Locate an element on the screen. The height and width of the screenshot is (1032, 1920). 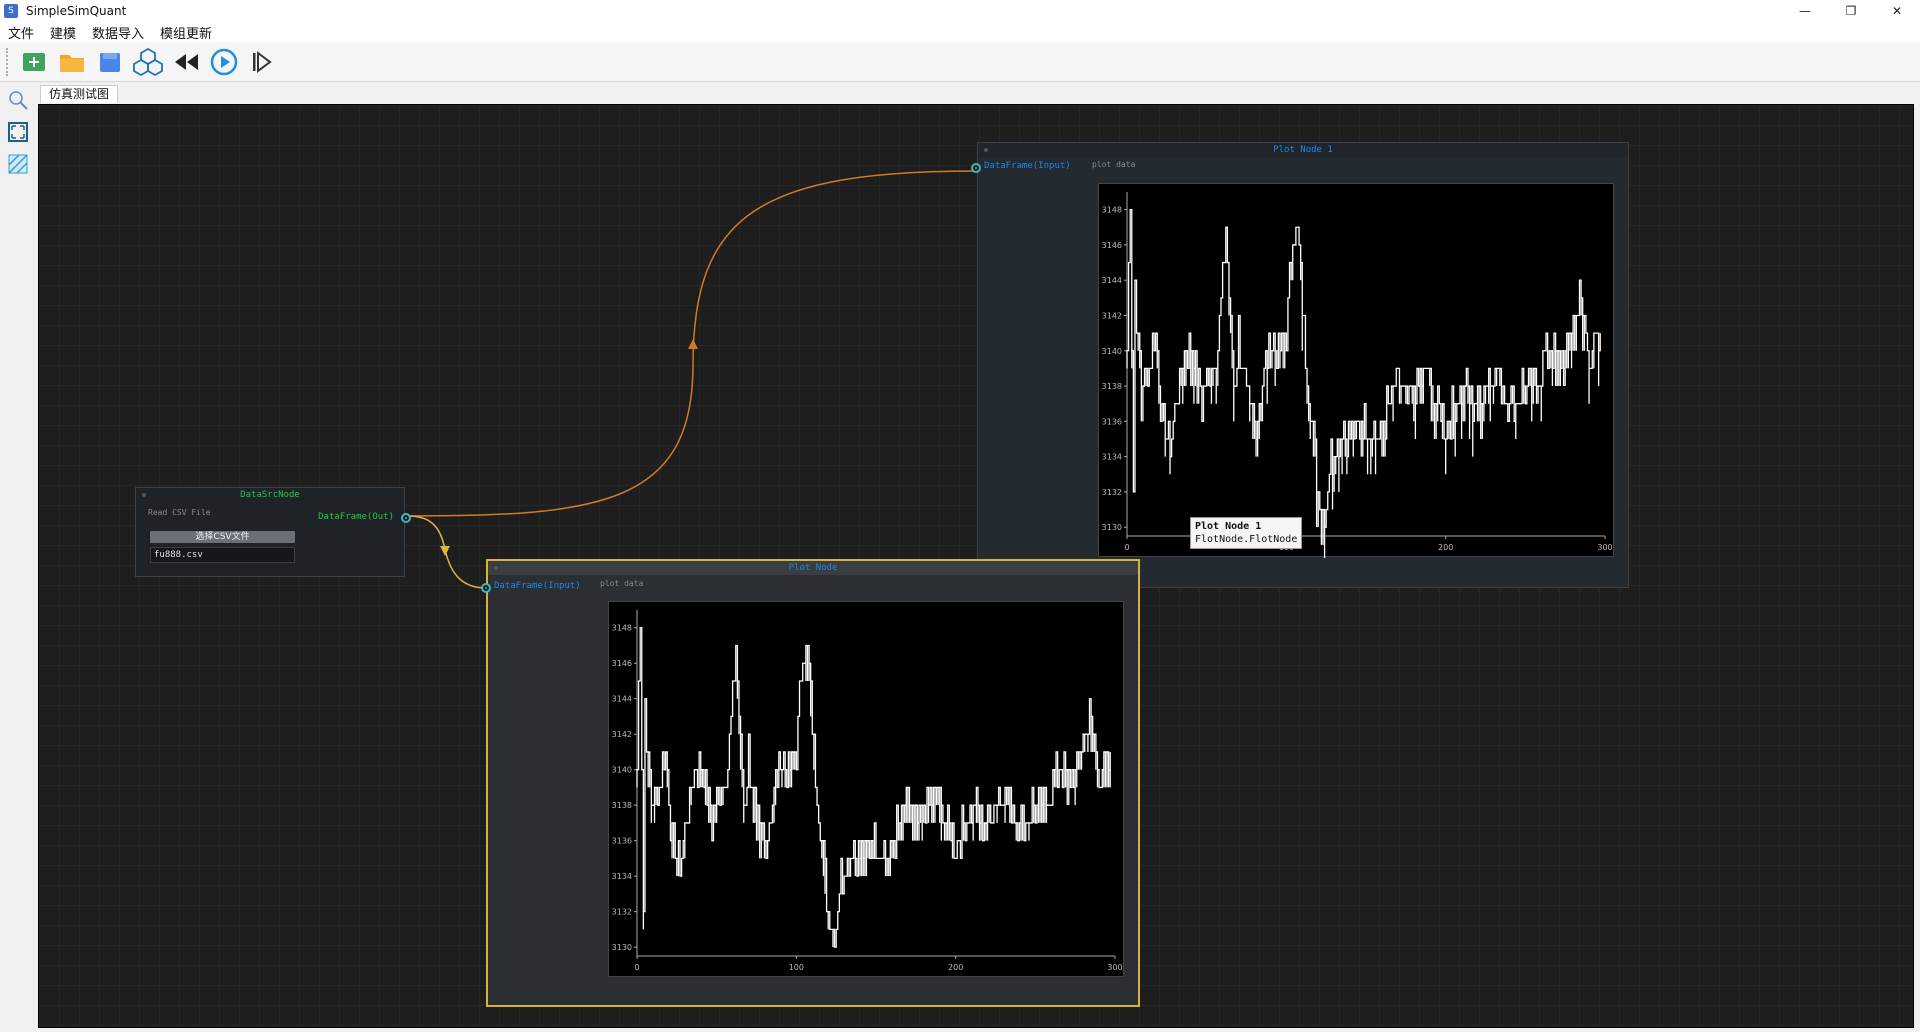
toolbar is located at coordinates (960, 62).